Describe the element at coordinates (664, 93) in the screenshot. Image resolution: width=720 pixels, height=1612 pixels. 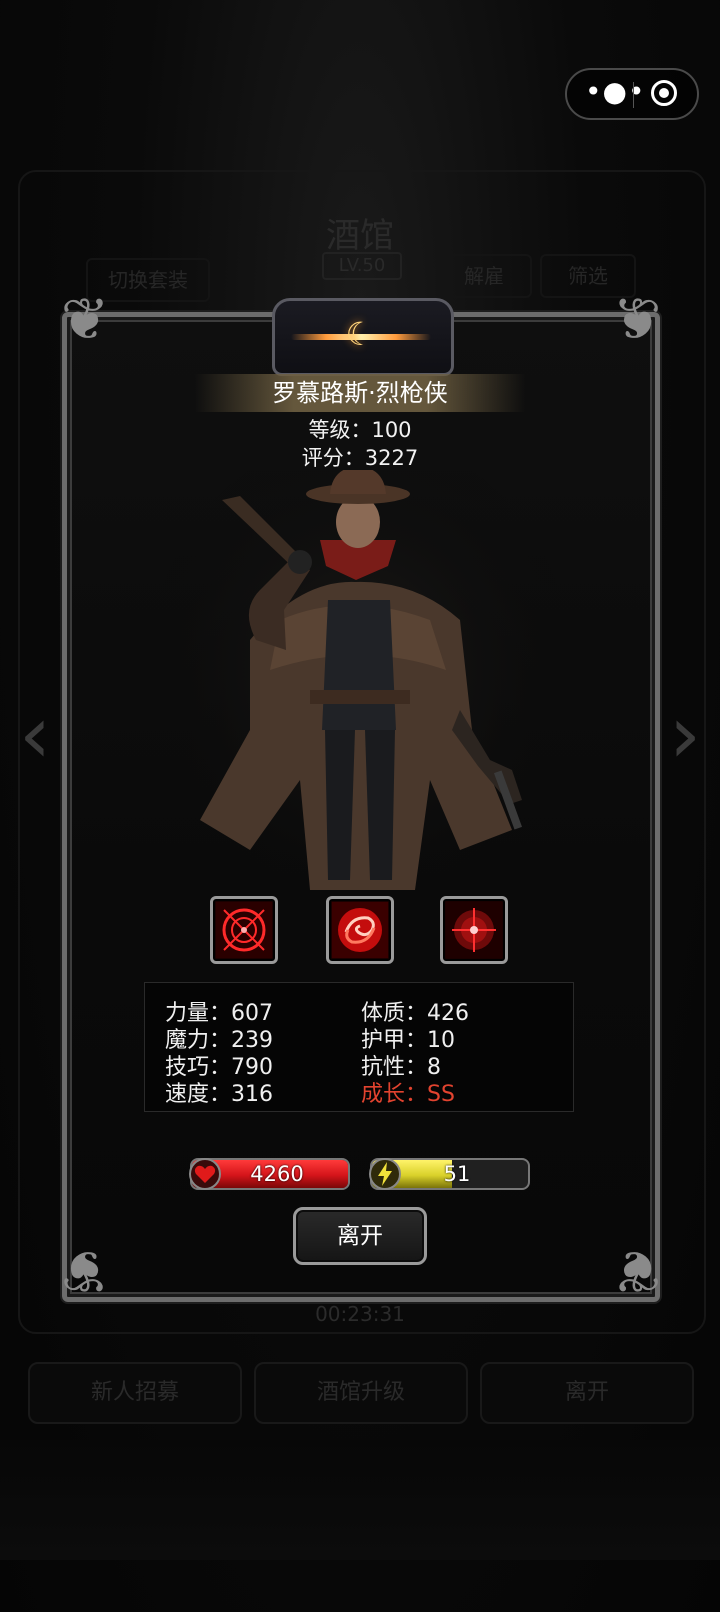
I see `close-miniprogram-icon` at that location.